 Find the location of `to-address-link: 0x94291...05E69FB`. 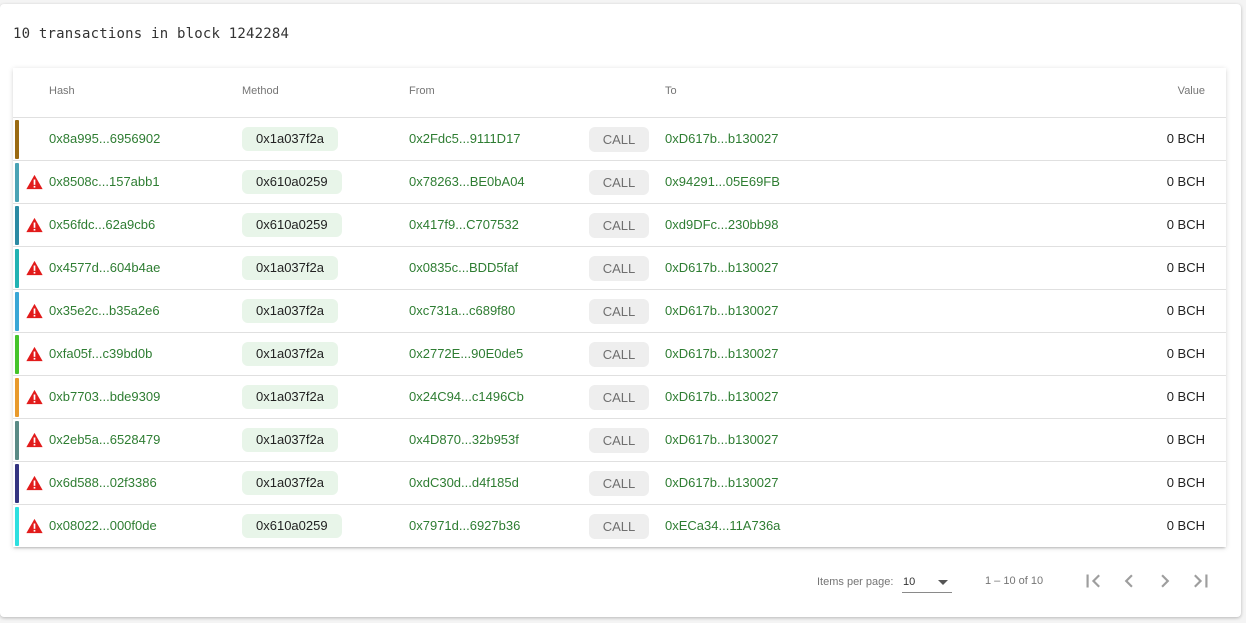

to-address-link: 0x94291...05E69FB is located at coordinates (722, 181).